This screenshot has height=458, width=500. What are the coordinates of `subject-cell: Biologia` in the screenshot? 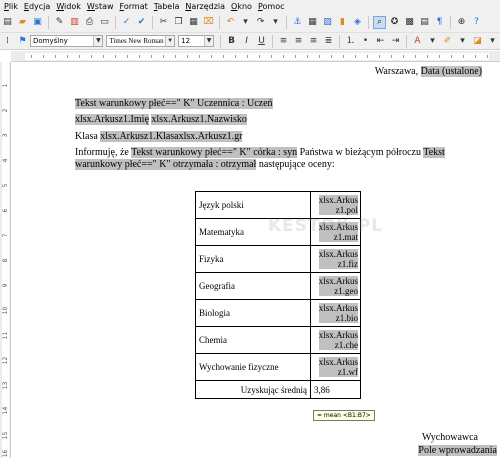 It's located at (253, 313).